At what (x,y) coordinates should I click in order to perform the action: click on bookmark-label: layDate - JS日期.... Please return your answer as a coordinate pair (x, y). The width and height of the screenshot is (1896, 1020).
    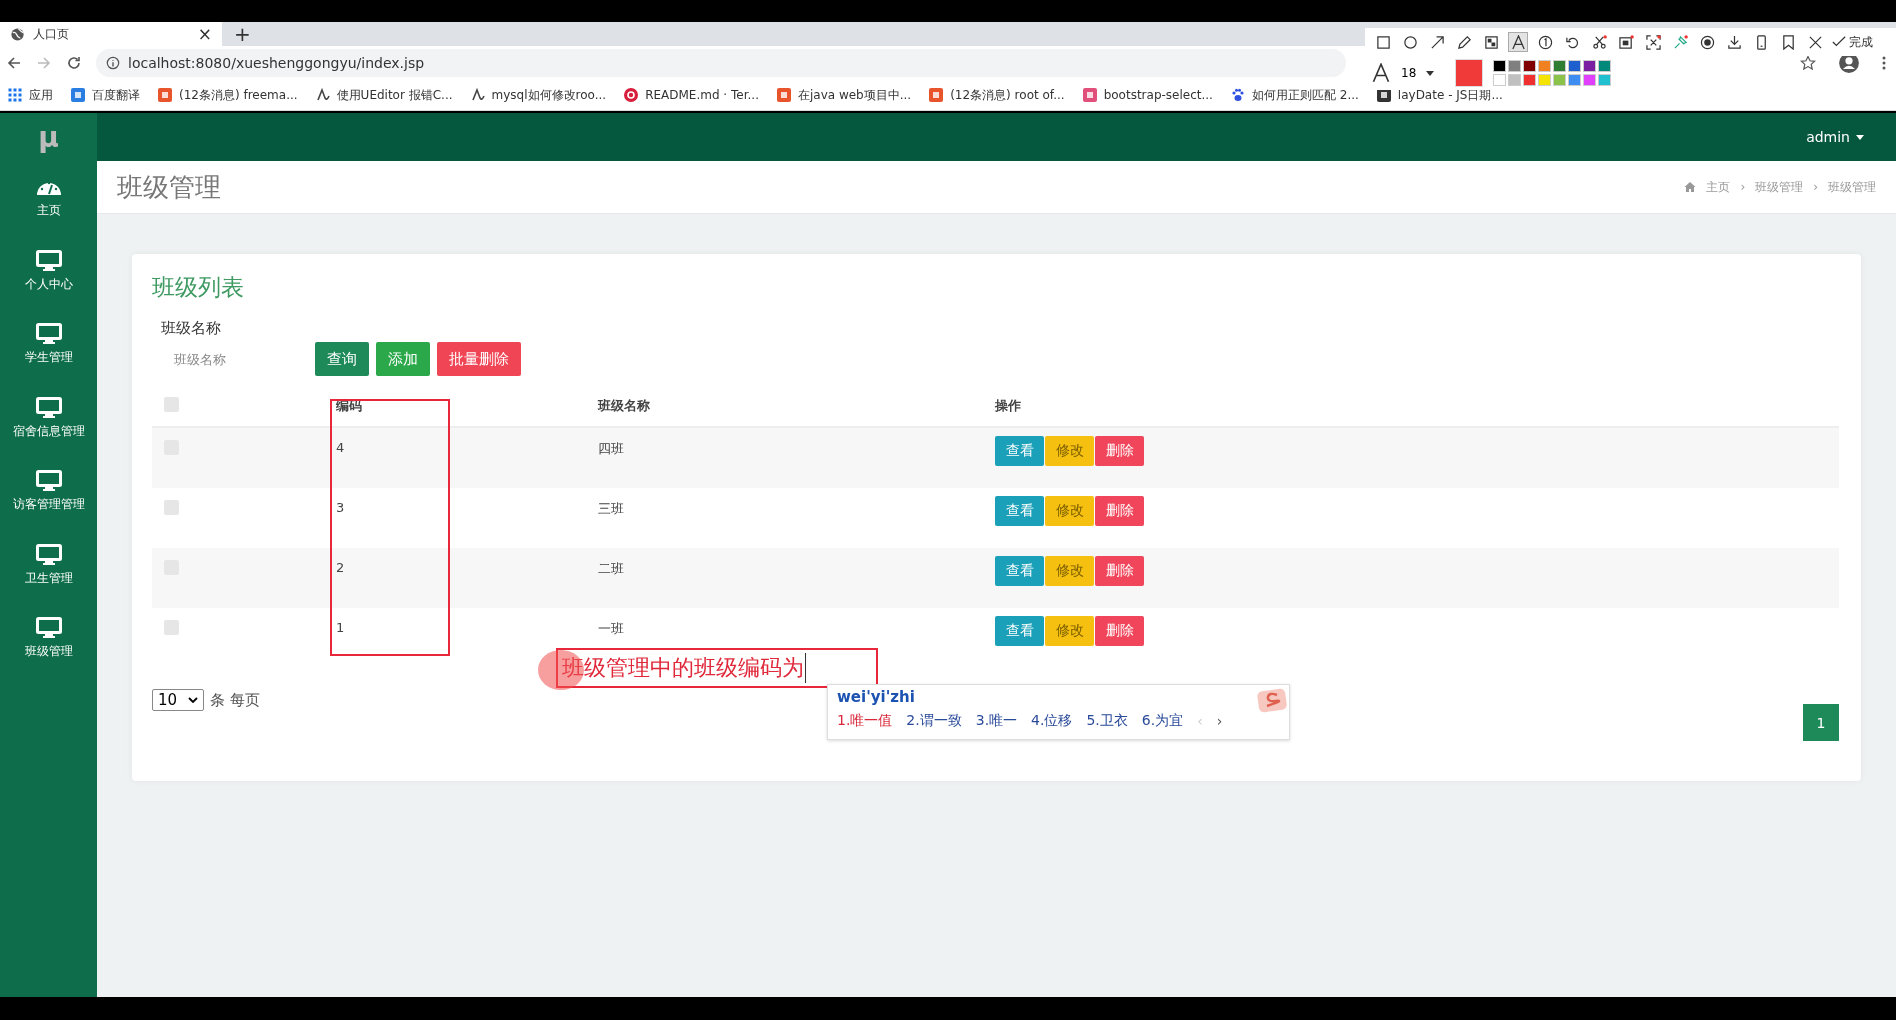
    Looking at the image, I should click on (1450, 95).